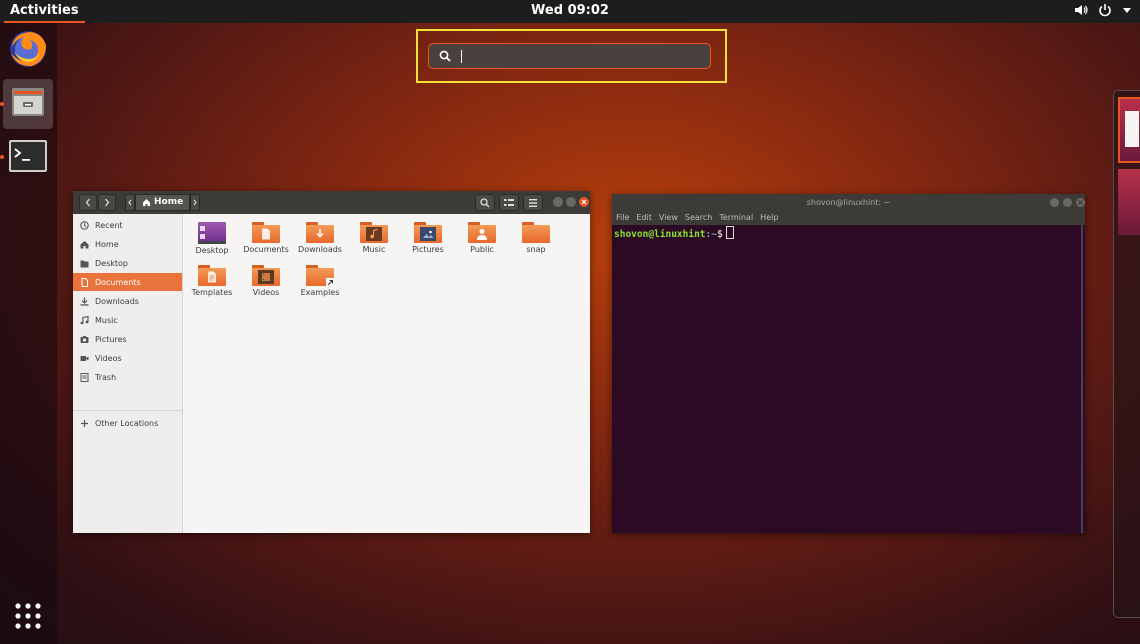  Describe the element at coordinates (374, 249) in the screenshot. I see `folder-label: Music` at that location.